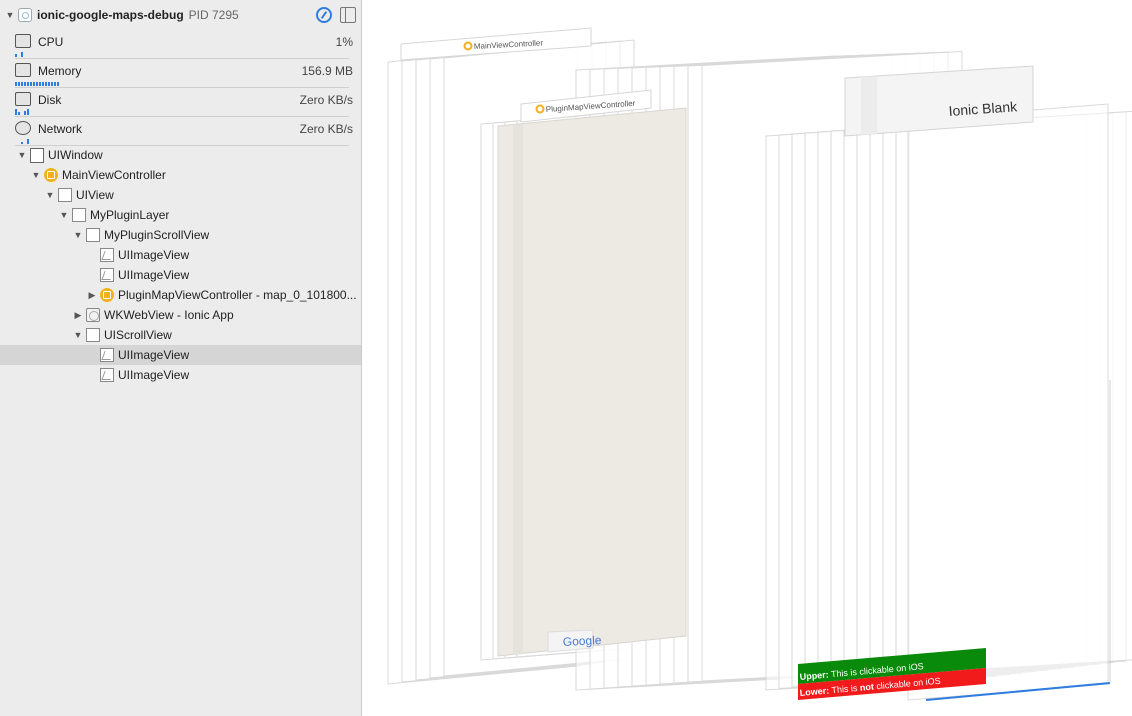  Describe the element at coordinates (180, 175) in the screenshot. I see `tree-row: ▼ MainViewController` at that location.